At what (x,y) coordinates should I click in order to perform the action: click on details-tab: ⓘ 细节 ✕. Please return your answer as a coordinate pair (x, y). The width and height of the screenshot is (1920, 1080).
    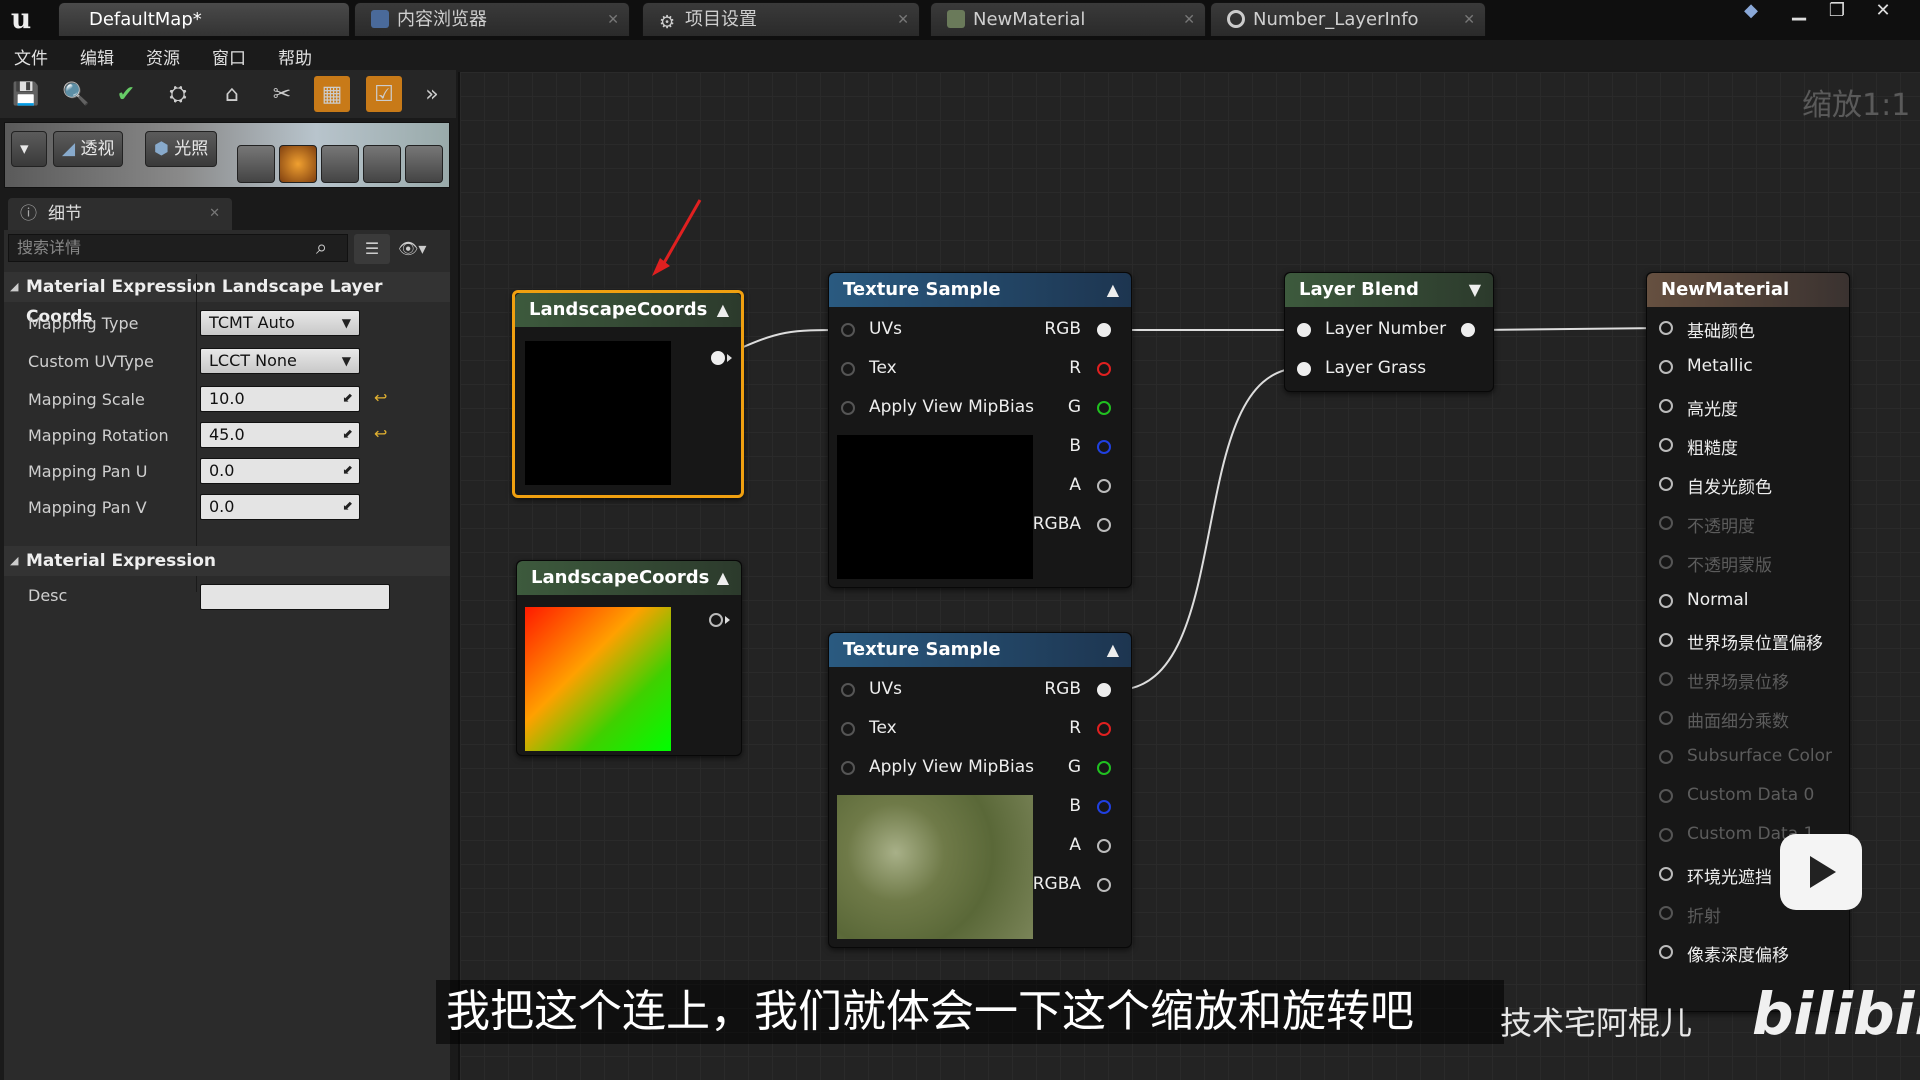
    Looking at the image, I should click on (120, 214).